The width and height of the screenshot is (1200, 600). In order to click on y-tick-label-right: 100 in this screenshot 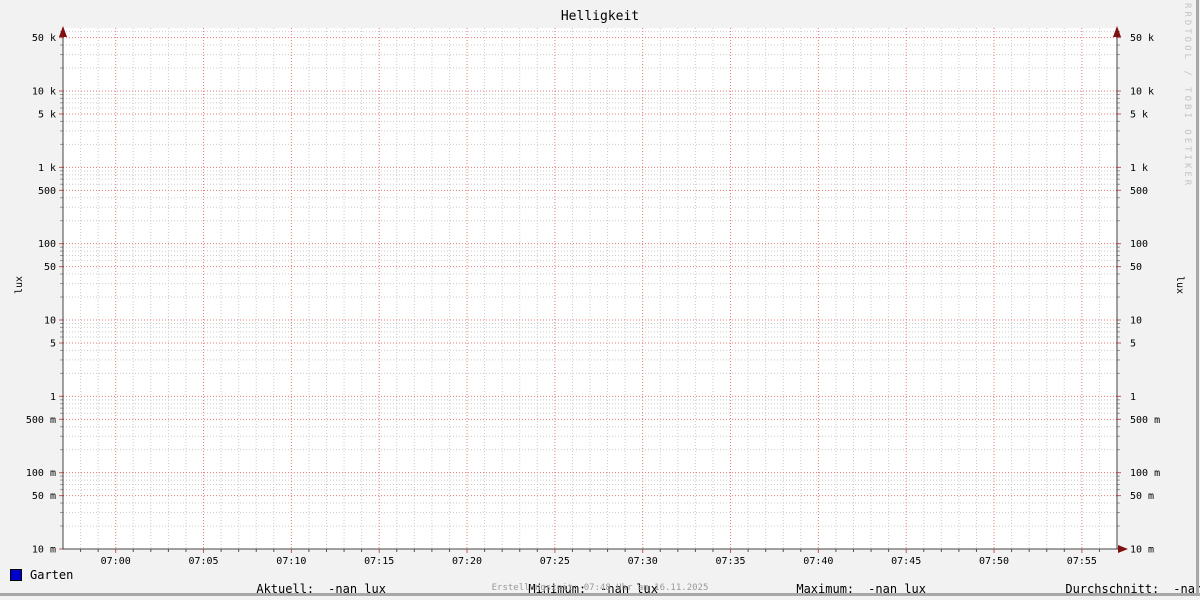, I will do `click(1139, 244)`.